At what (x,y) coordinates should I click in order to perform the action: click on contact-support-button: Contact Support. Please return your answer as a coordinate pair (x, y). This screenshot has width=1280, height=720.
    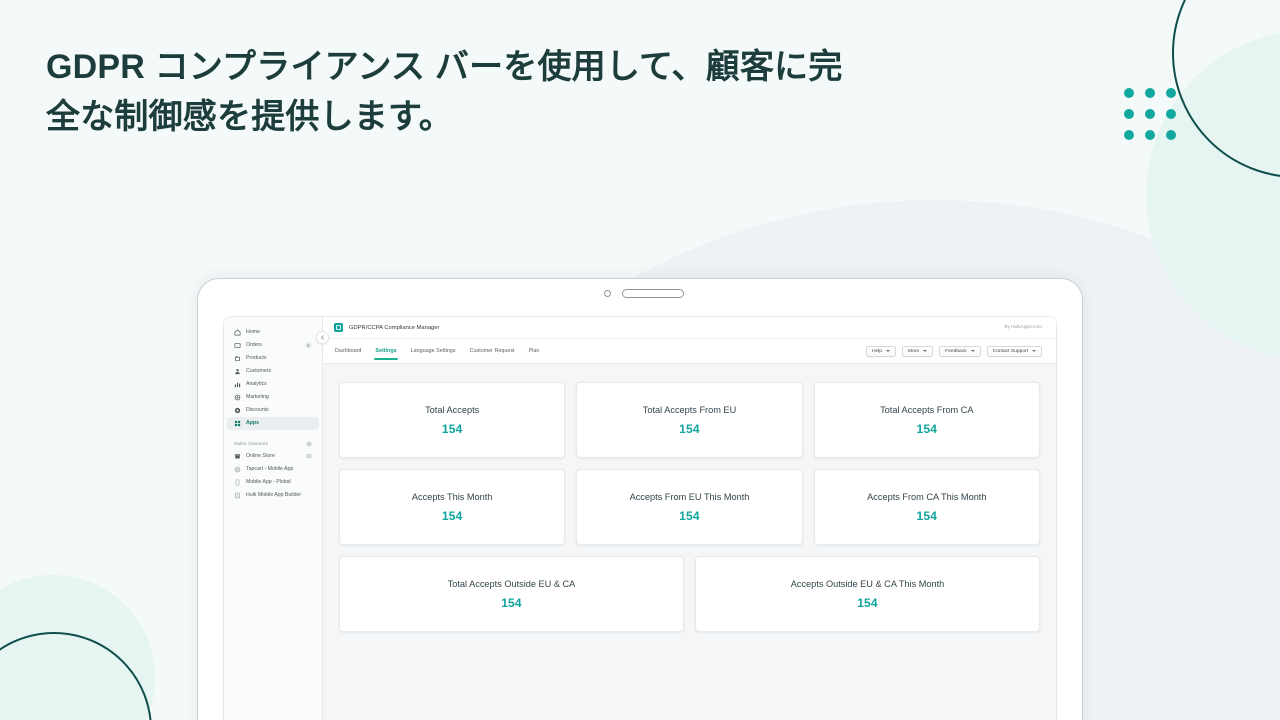
    Looking at the image, I should click on (1014, 351).